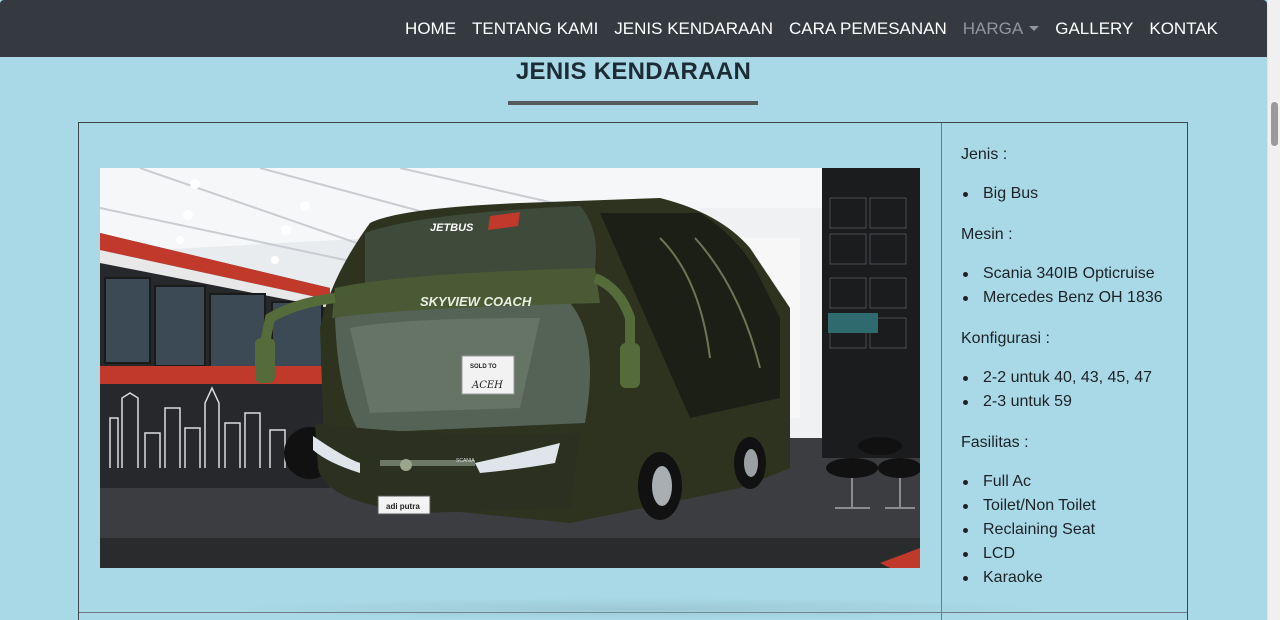  Describe the element at coordinates (993, 28) in the screenshot. I see `nav-item-label: HARGA` at that location.